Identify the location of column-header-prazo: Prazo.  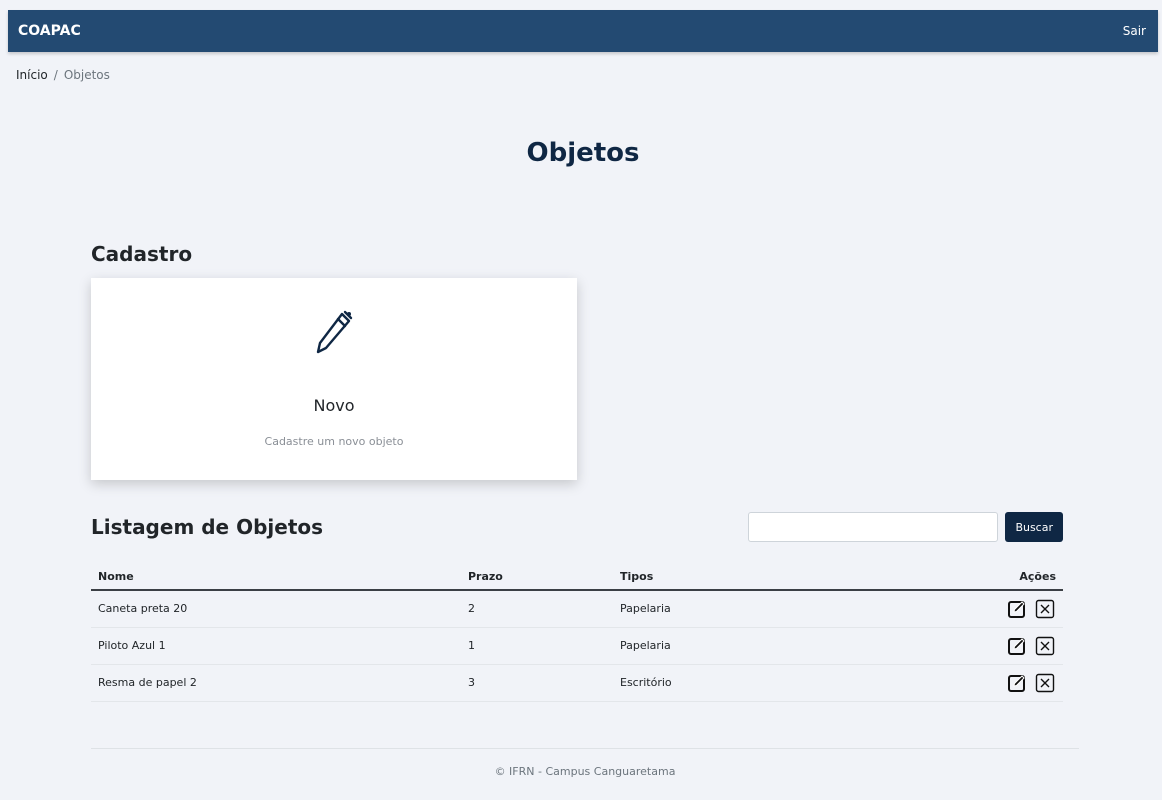
(537, 577).